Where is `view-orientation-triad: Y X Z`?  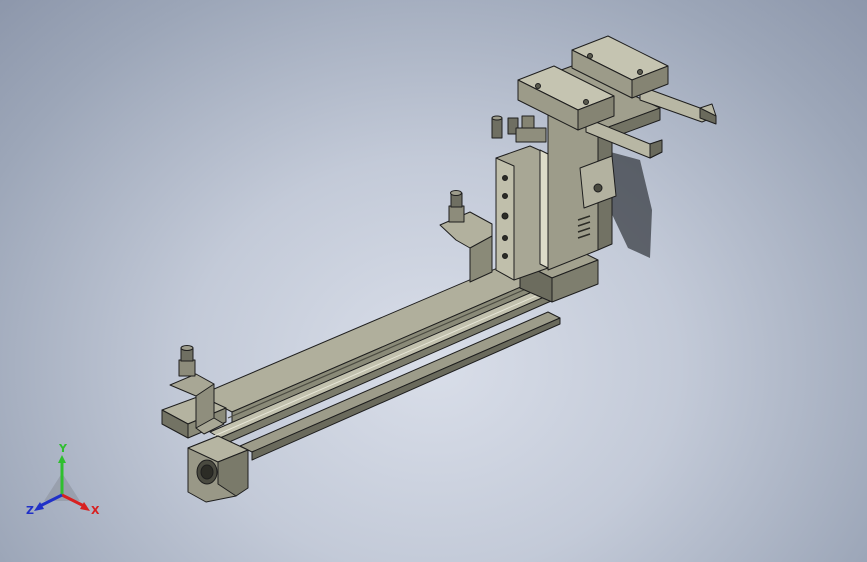 view-orientation-triad: Y X Z is located at coordinates (66, 483).